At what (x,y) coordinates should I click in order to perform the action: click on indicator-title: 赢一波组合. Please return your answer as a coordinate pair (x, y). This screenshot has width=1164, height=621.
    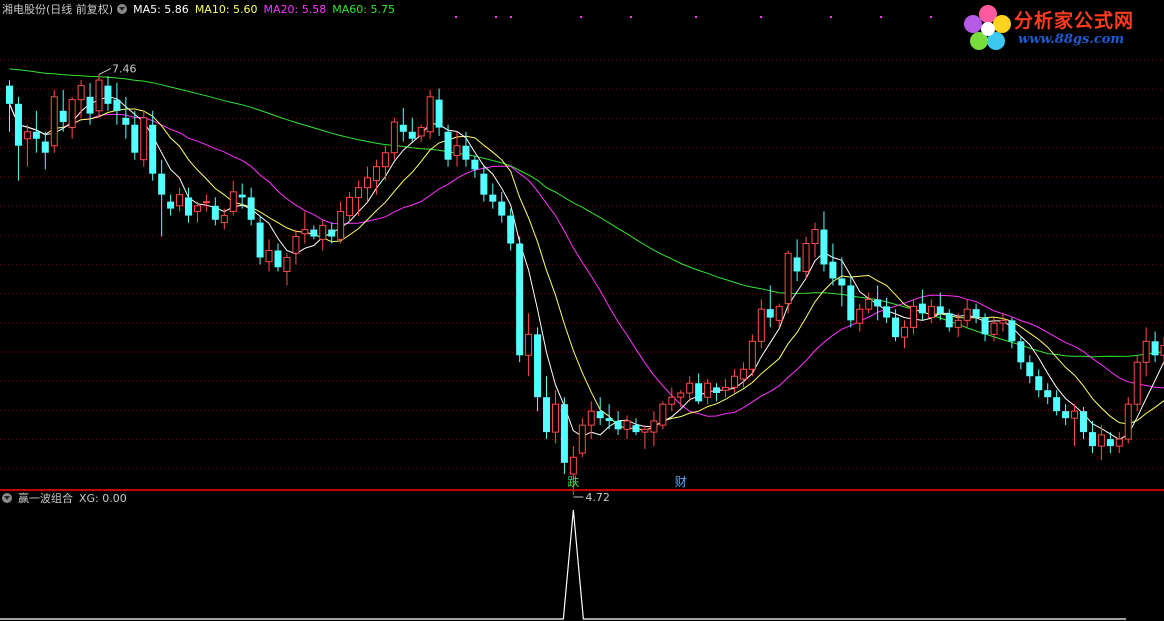
    Looking at the image, I should click on (45, 498).